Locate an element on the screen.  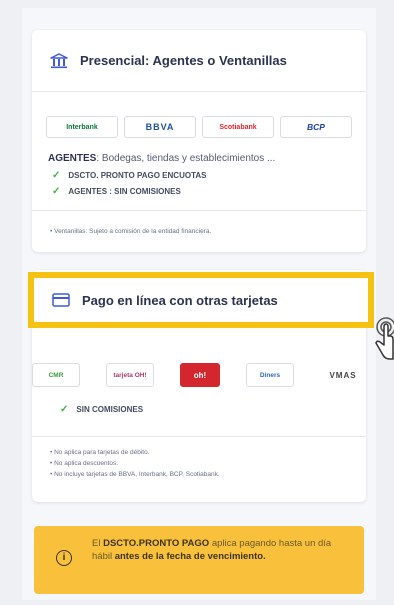
online-card-header: Pago en línea con otras tarjetas is located at coordinates (201, 300).